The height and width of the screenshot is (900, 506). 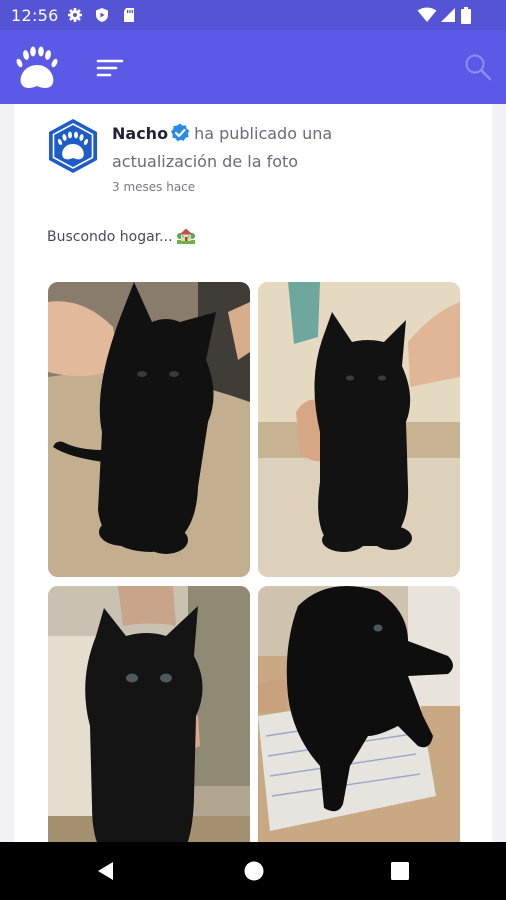 What do you see at coordinates (75, 15) in the screenshot?
I see `gear-icon` at bounding box center [75, 15].